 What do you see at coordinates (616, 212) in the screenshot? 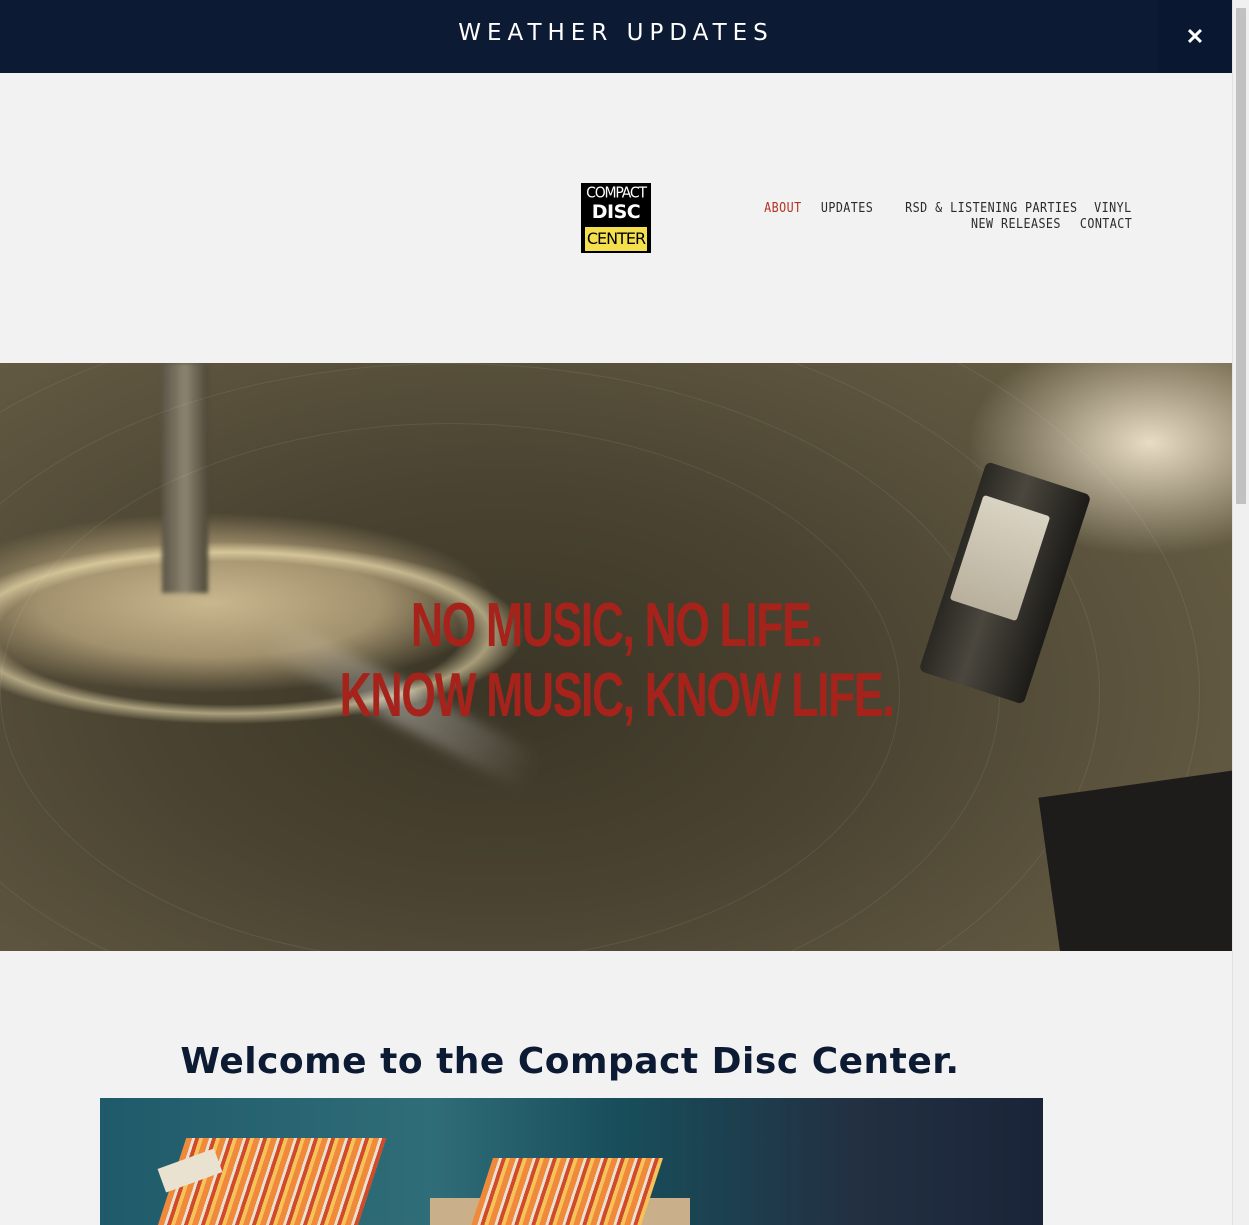
I see `logo-line-disc: DISC` at bounding box center [616, 212].